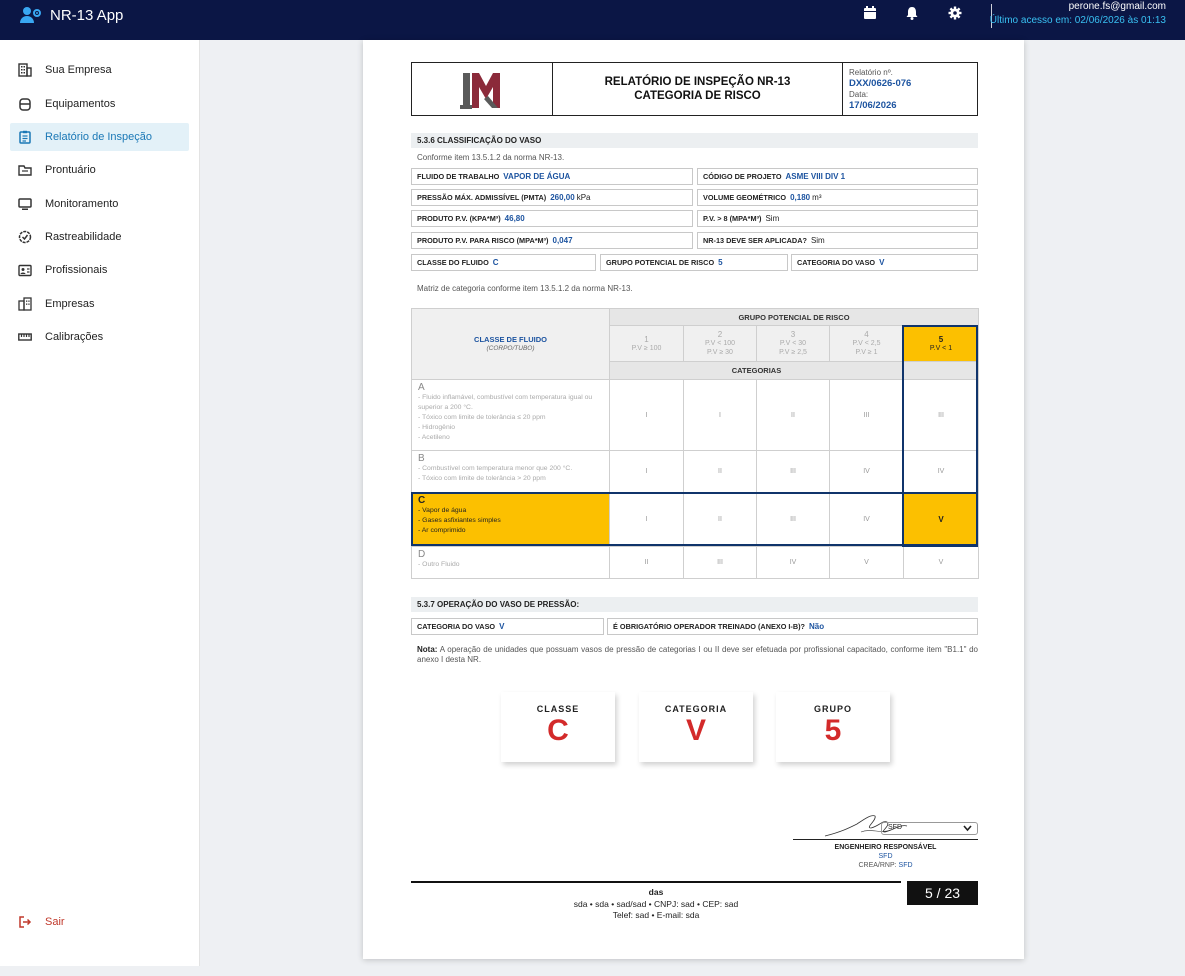 The width and height of the screenshot is (1185, 976). What do you see at coordinates (82, 204) in the screenshot?
I see `sidebar-item-label: Monitoramento` at bounding box center [82, 204].